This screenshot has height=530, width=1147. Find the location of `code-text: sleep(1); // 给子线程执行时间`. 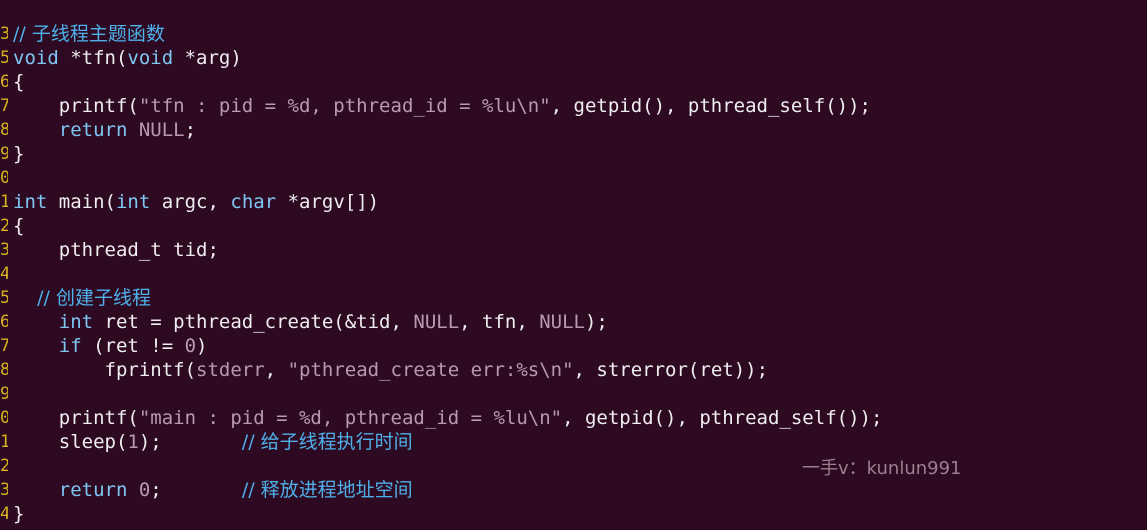

code-text: sleep(1); // 给子线程执行时间 is located at coordinates (213, 442).